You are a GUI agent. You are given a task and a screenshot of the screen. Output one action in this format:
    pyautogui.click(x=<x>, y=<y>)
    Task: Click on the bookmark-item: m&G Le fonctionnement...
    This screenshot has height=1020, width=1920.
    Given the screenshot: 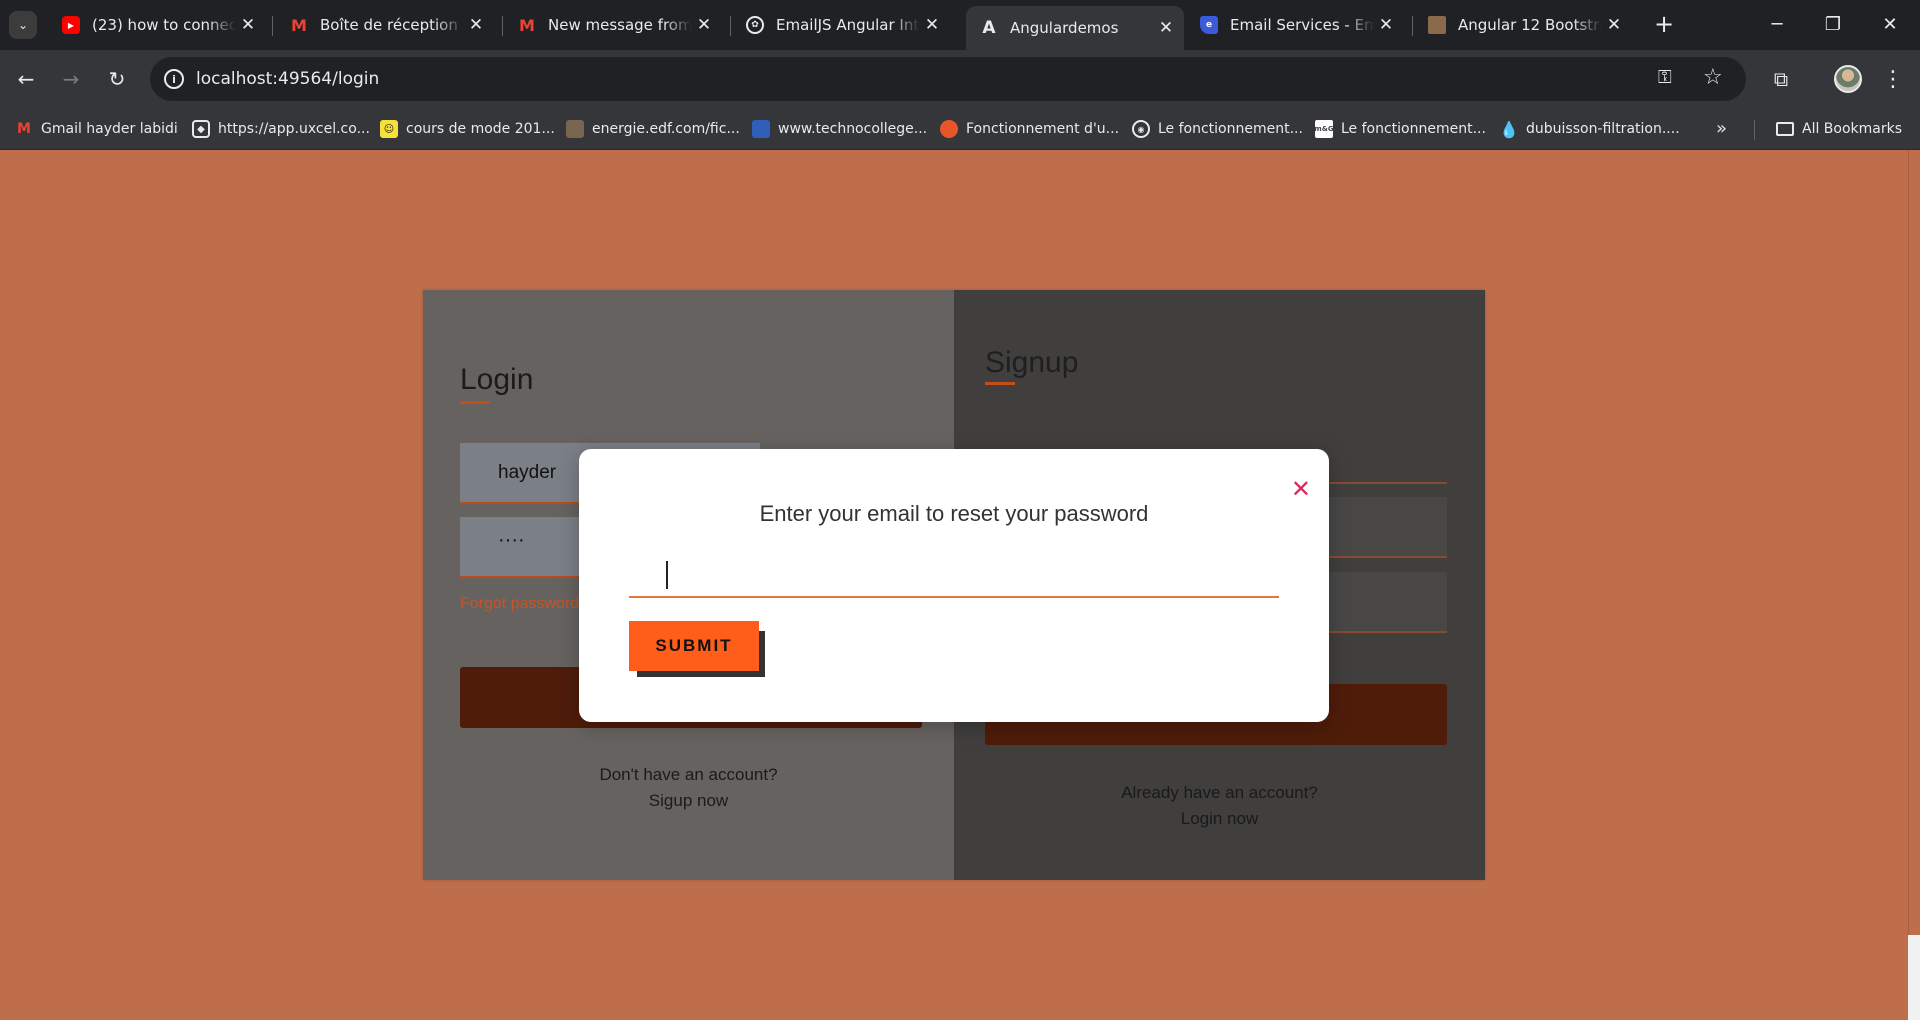 What is the action you would take?
    pyautogui.click(x=1400, y=129)
    